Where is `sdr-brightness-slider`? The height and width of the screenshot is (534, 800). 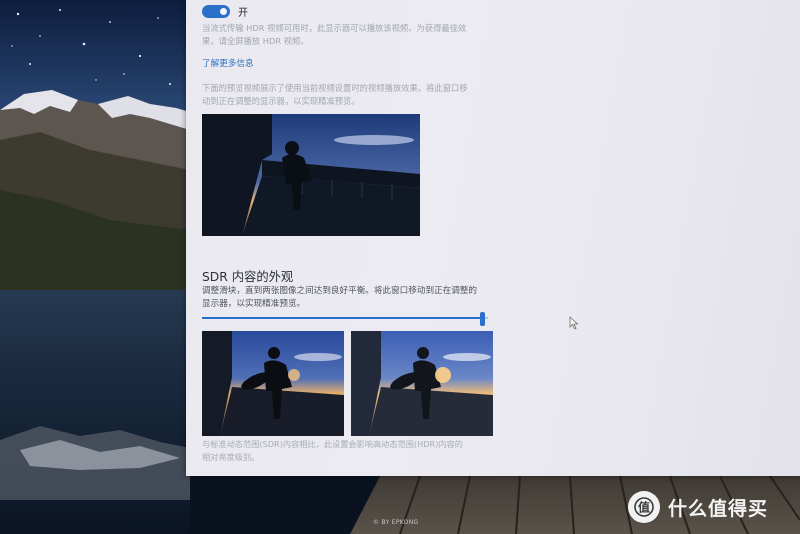
sdr-brightness-slider is located at coordinates (347, 319).